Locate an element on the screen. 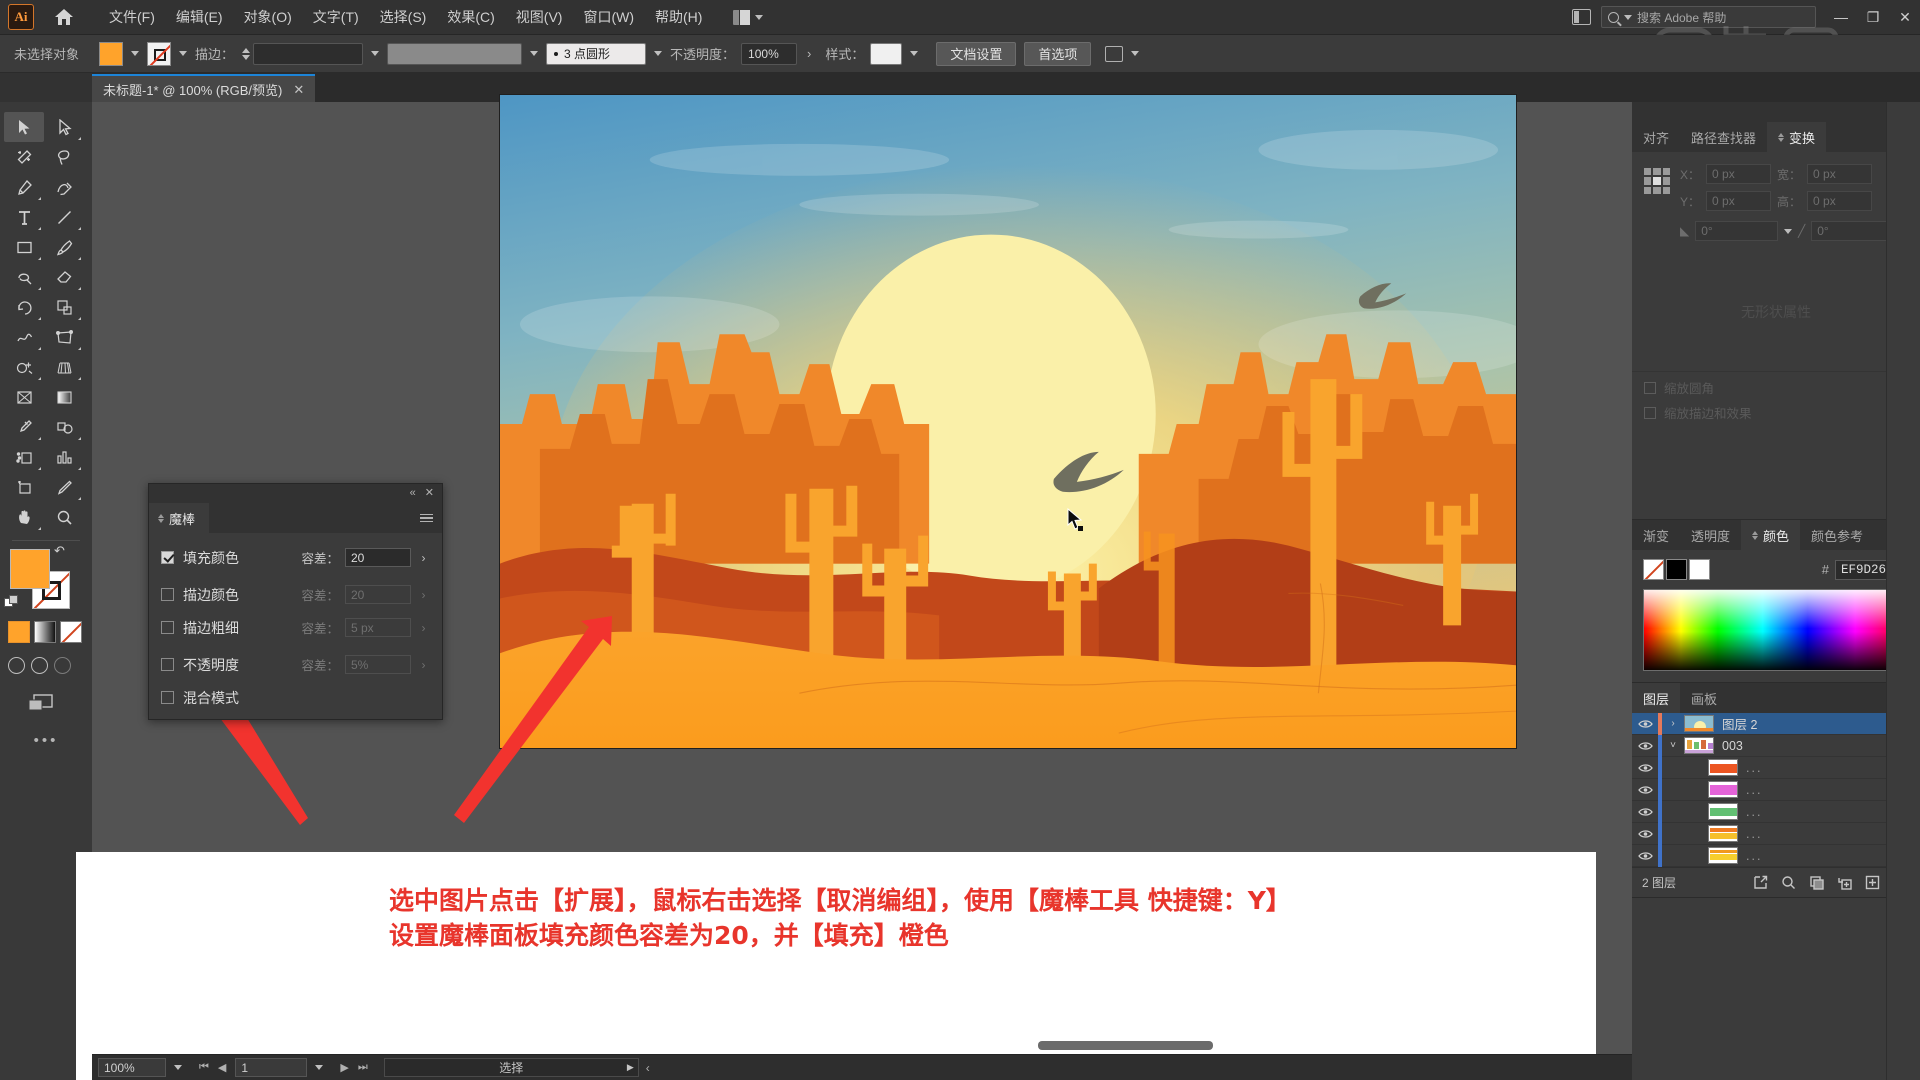 Image resolution: width=1920 pixels, height=1080 pixels. shear-input: 0° is located at coordinates (1852, 231).